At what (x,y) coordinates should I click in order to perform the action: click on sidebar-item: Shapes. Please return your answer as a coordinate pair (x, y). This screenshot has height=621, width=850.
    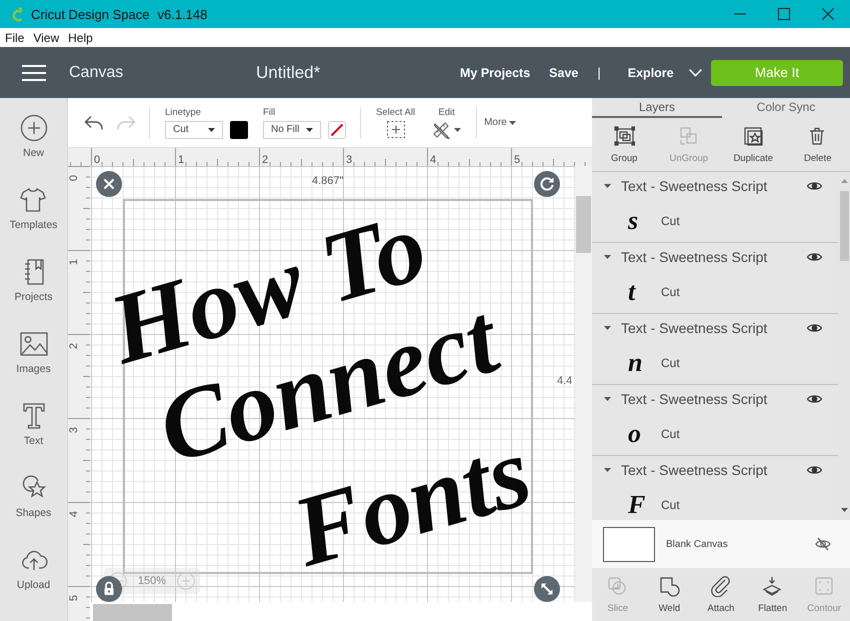
    Looking at the image, I should click on (34, 496).